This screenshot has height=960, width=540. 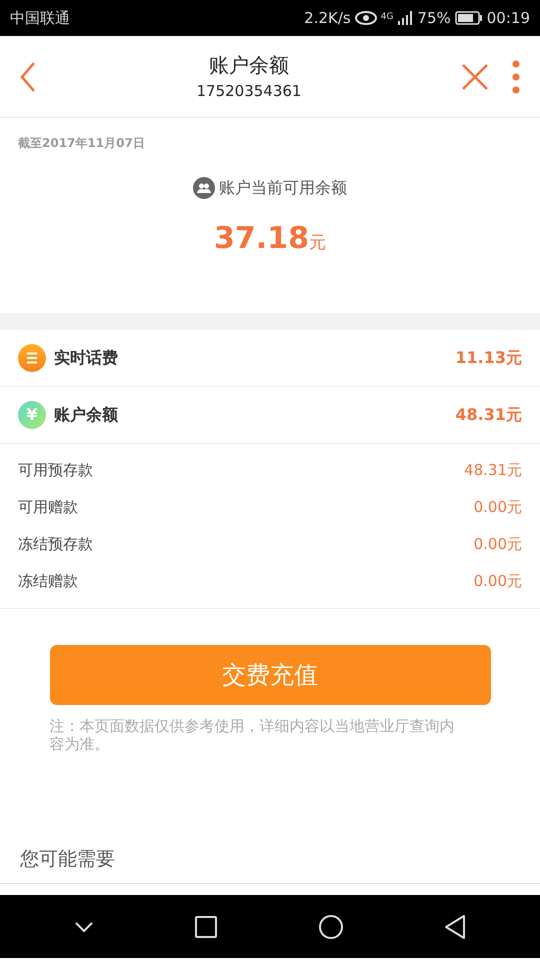 What do you see at coordinates (48, 507) in the screenshot?
I see `detail-label: 可用赠款` at bounding box center [48, 507].